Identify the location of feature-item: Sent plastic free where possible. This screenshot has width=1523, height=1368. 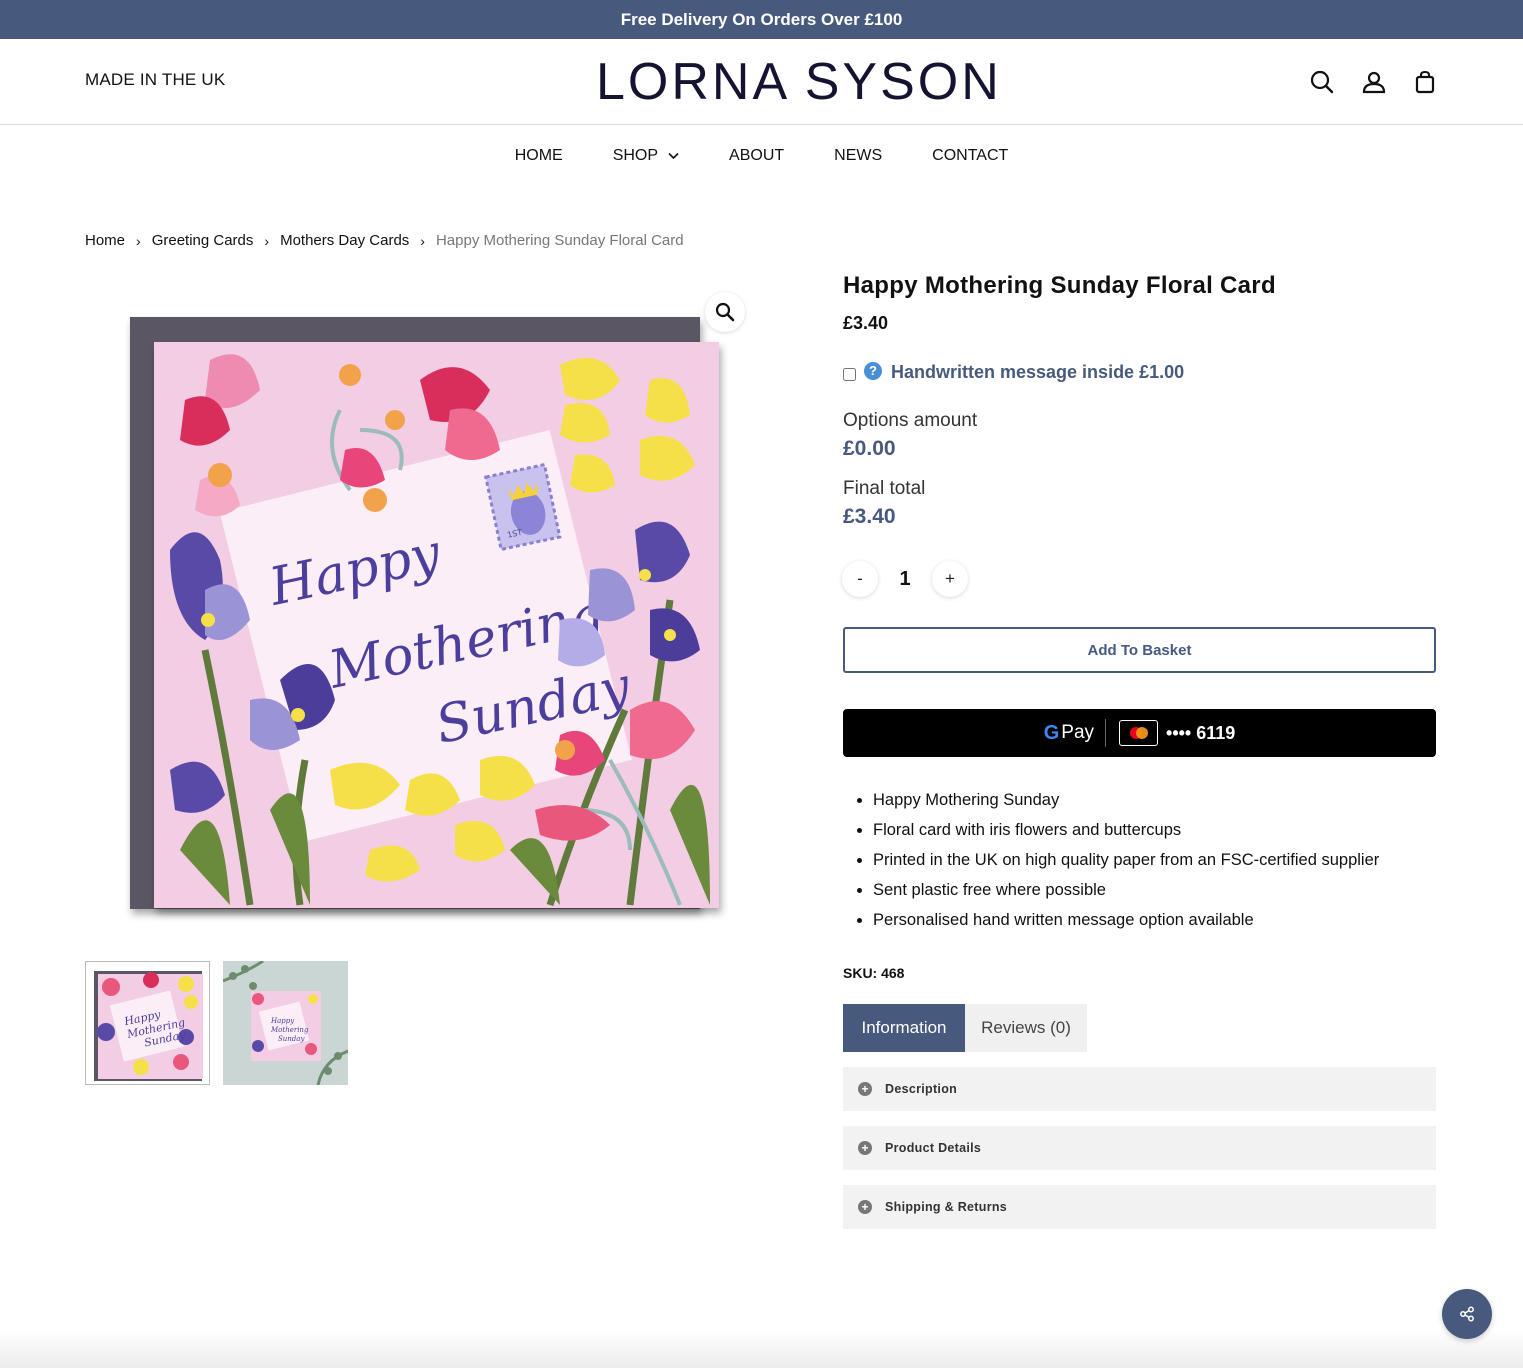
(1126, 890).